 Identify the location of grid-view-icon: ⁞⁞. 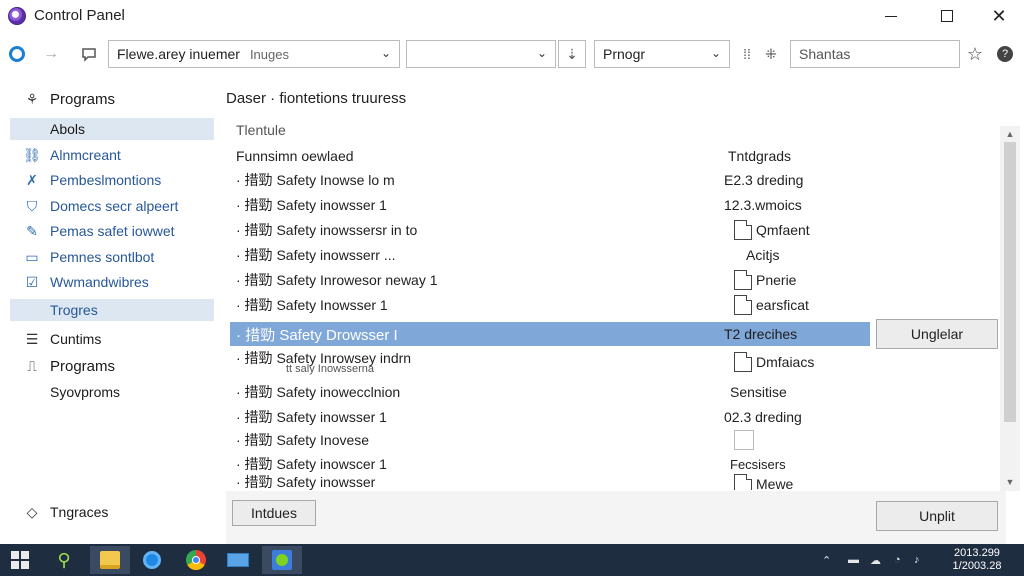
(747, 54).